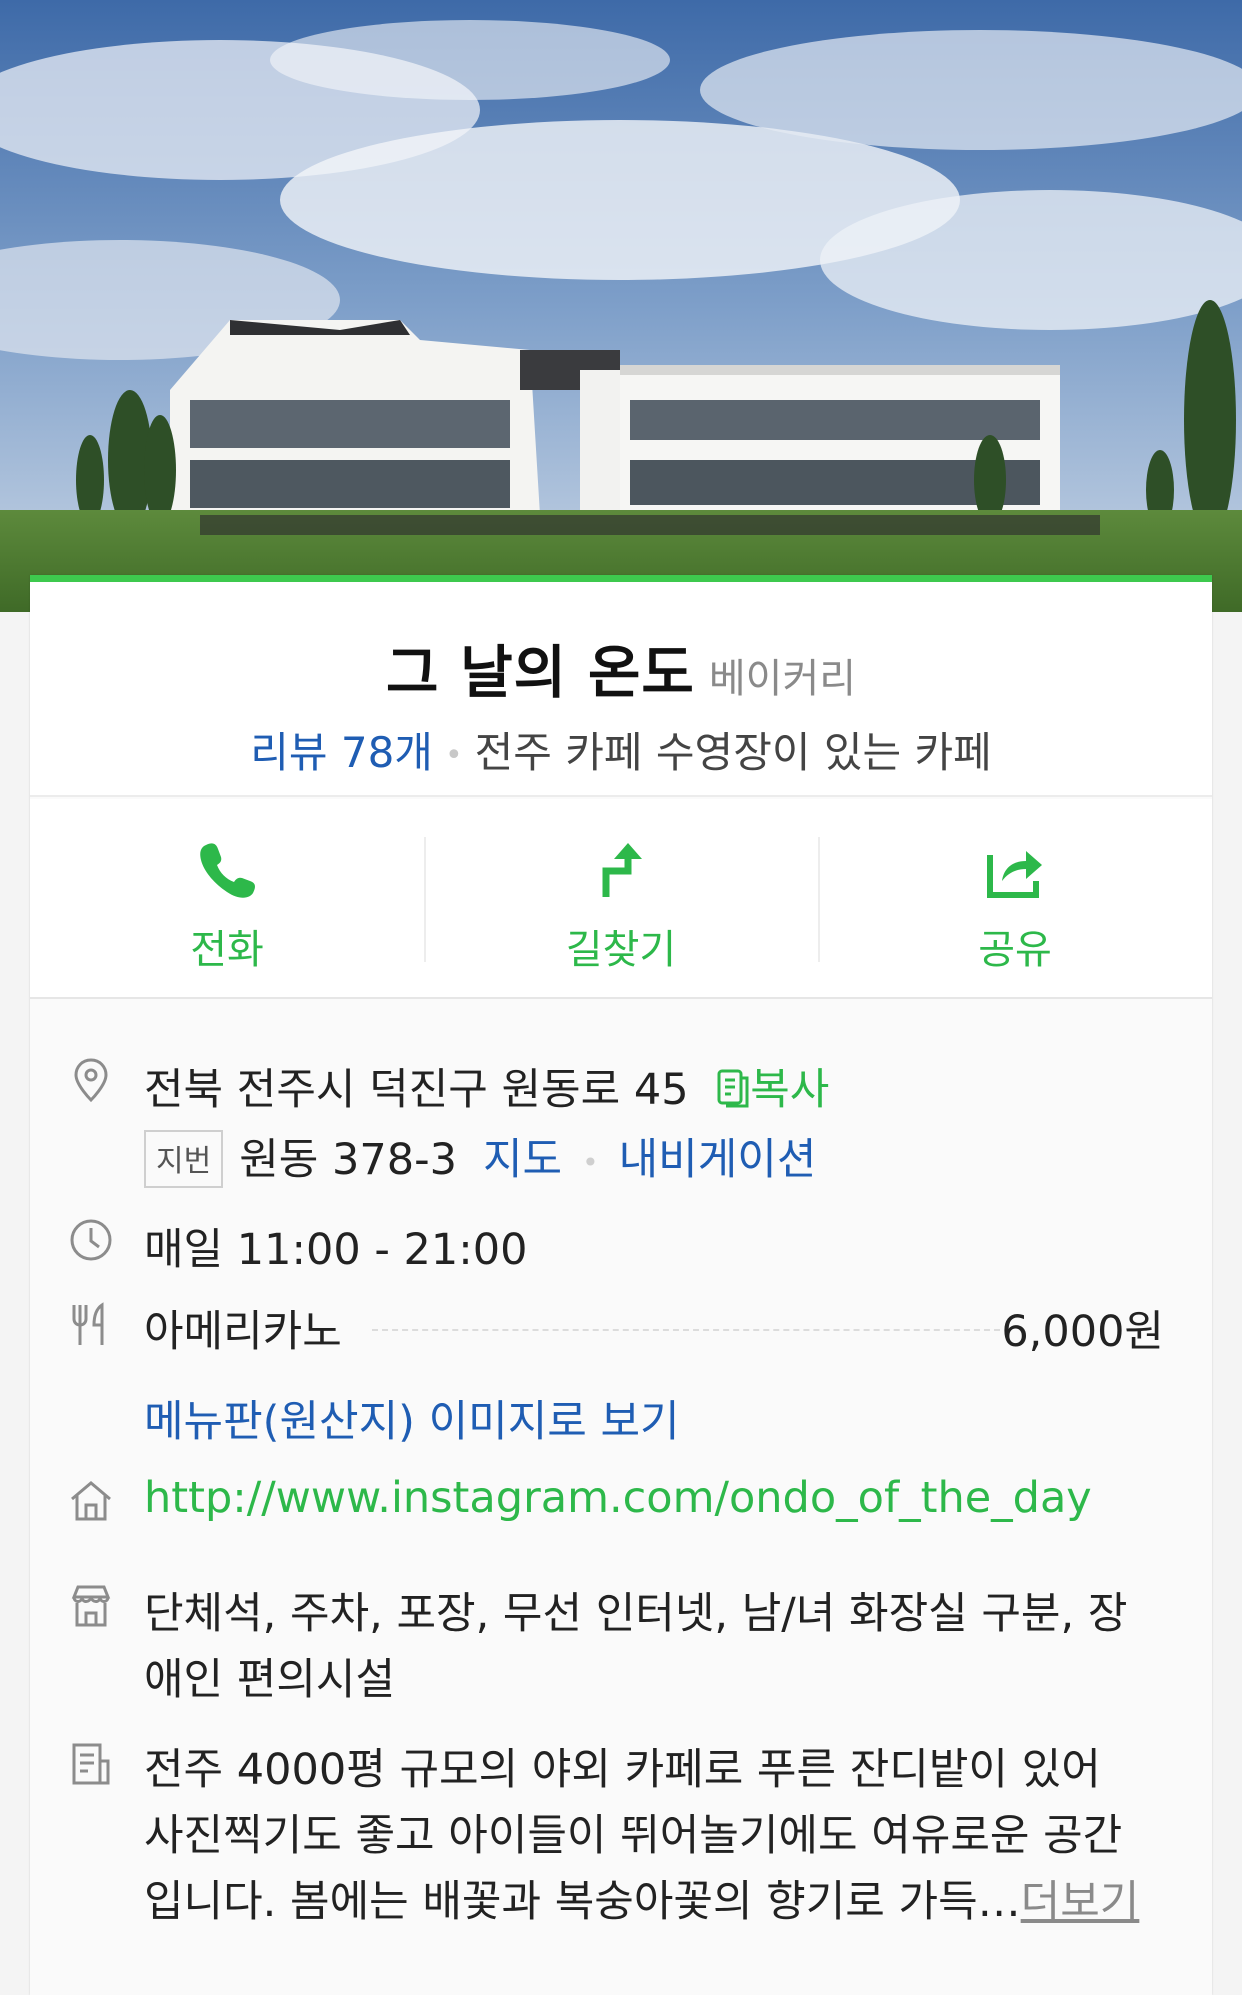 This screenshot has height=1995, width=1242. What do you see at coordinates (618, 1498) in the screenshot?
I see `homepage-link: http://www.instagram.com/ondo_of_the_day` at bounding box center [618, 1498].